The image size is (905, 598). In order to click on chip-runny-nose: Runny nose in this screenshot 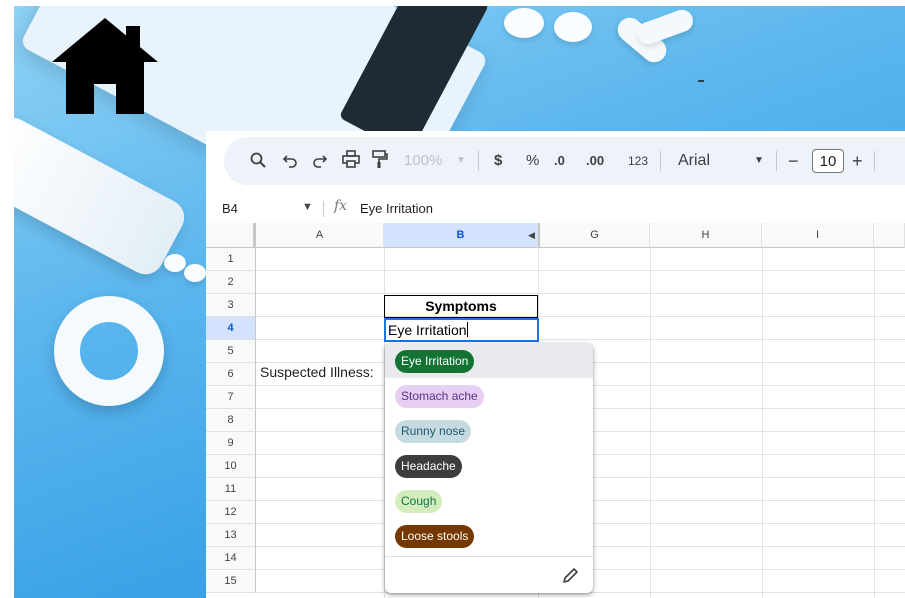, I will do `click(433, 431)`.